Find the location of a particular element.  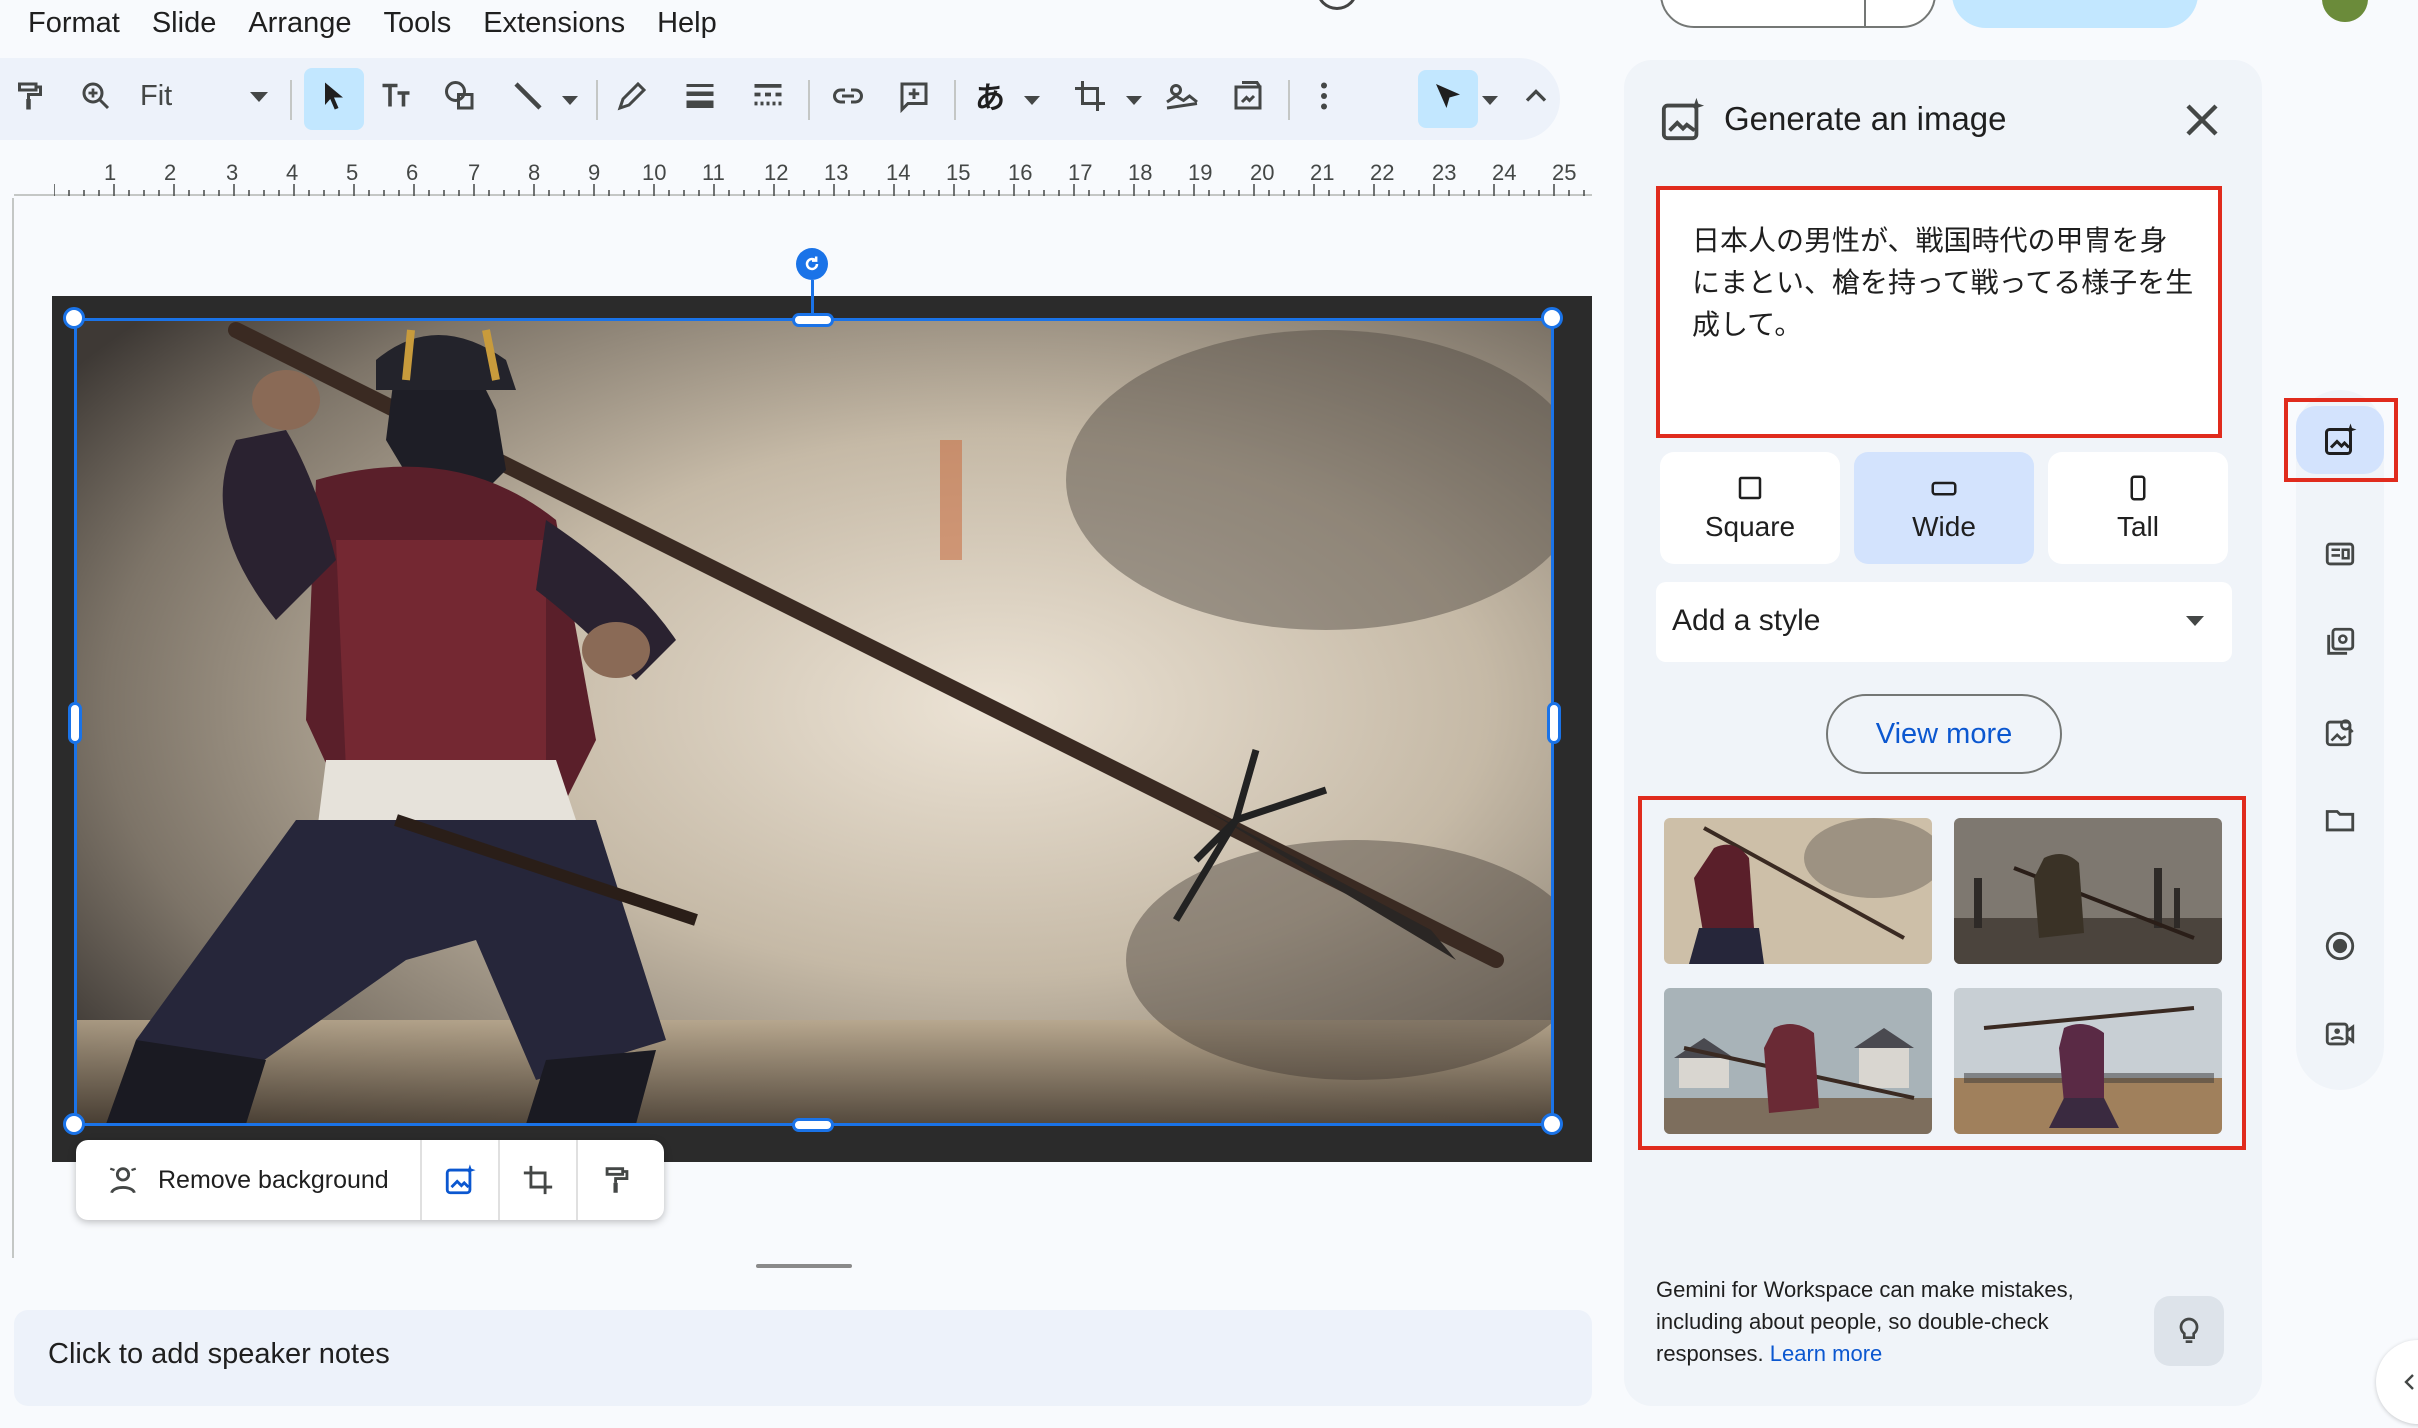

resize-handle-bottom-left is located at coordinates (74, 1124).